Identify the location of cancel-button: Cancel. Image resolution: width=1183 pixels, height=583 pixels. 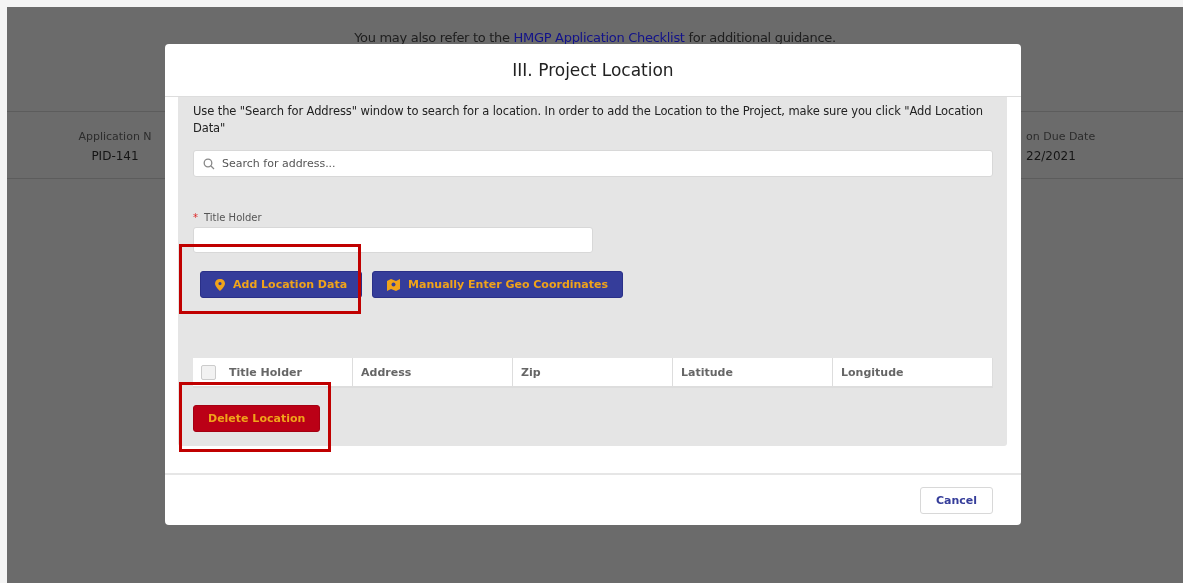
(956, 500).